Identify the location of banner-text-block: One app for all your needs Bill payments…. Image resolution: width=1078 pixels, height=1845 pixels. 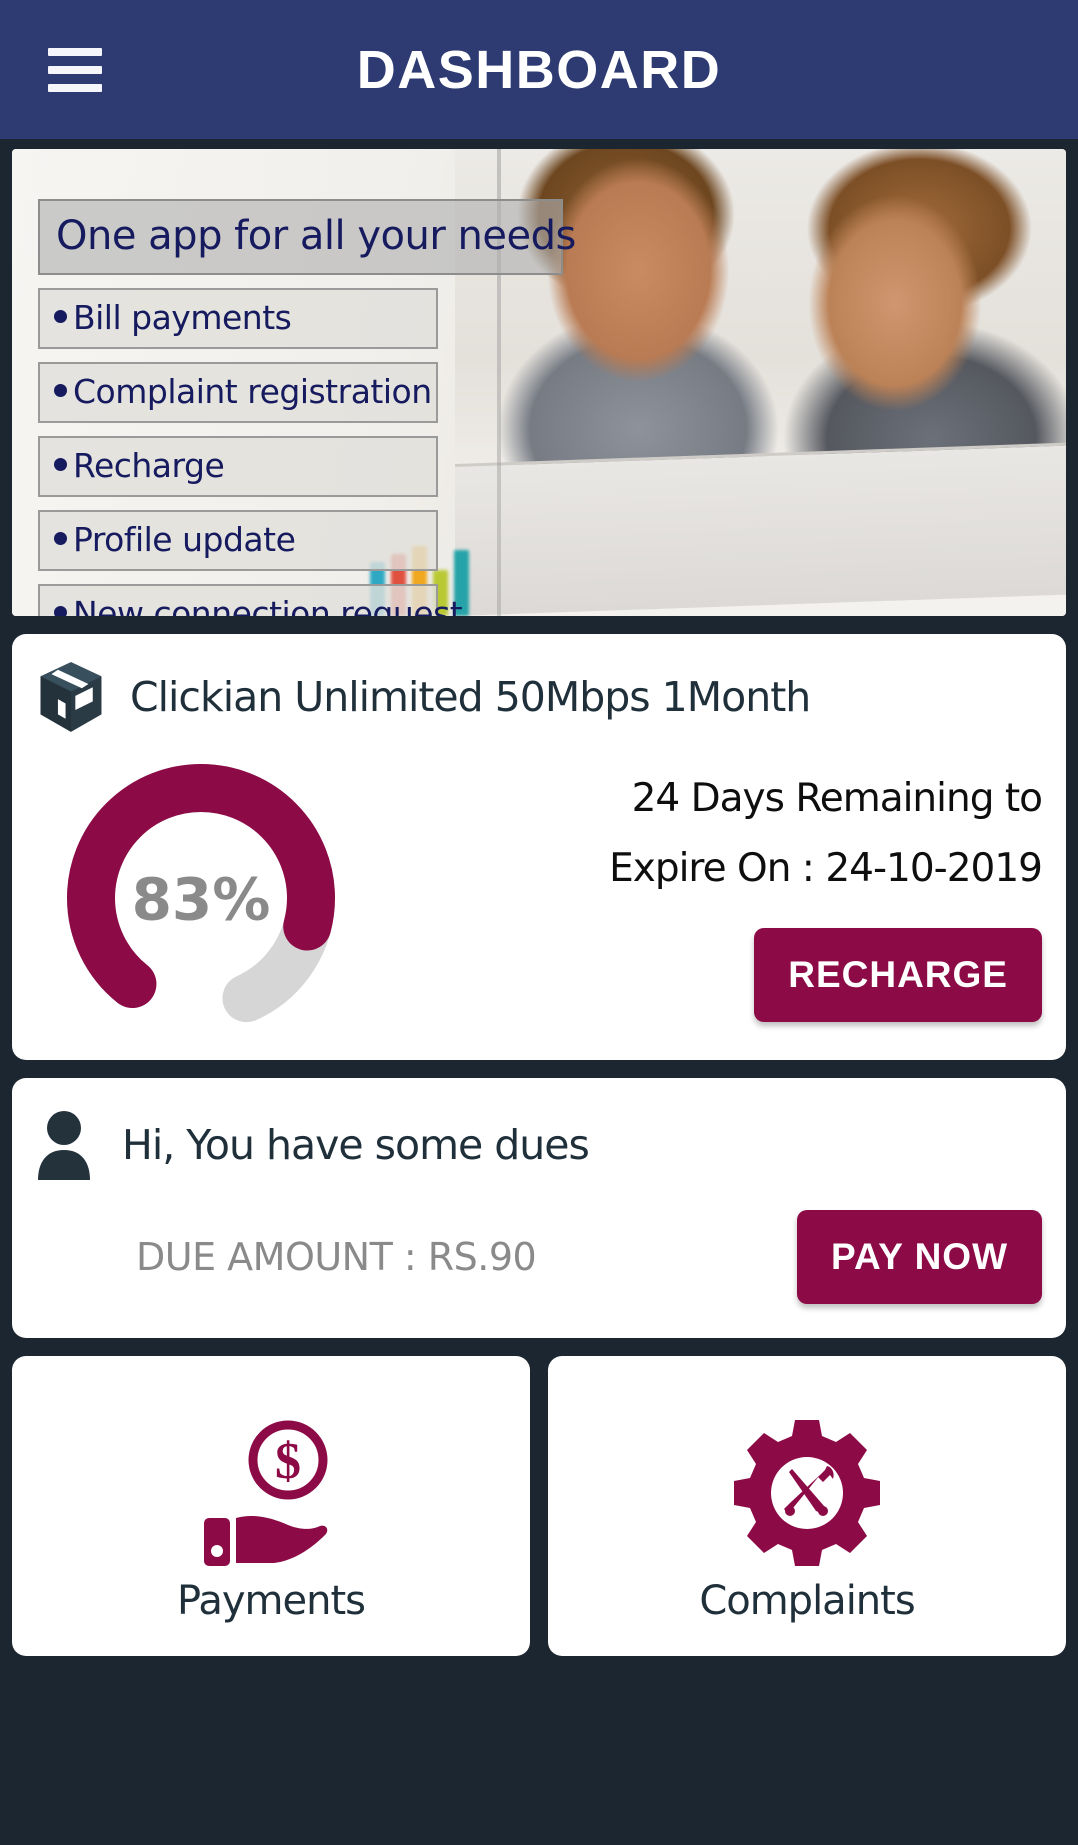
(307, 407).